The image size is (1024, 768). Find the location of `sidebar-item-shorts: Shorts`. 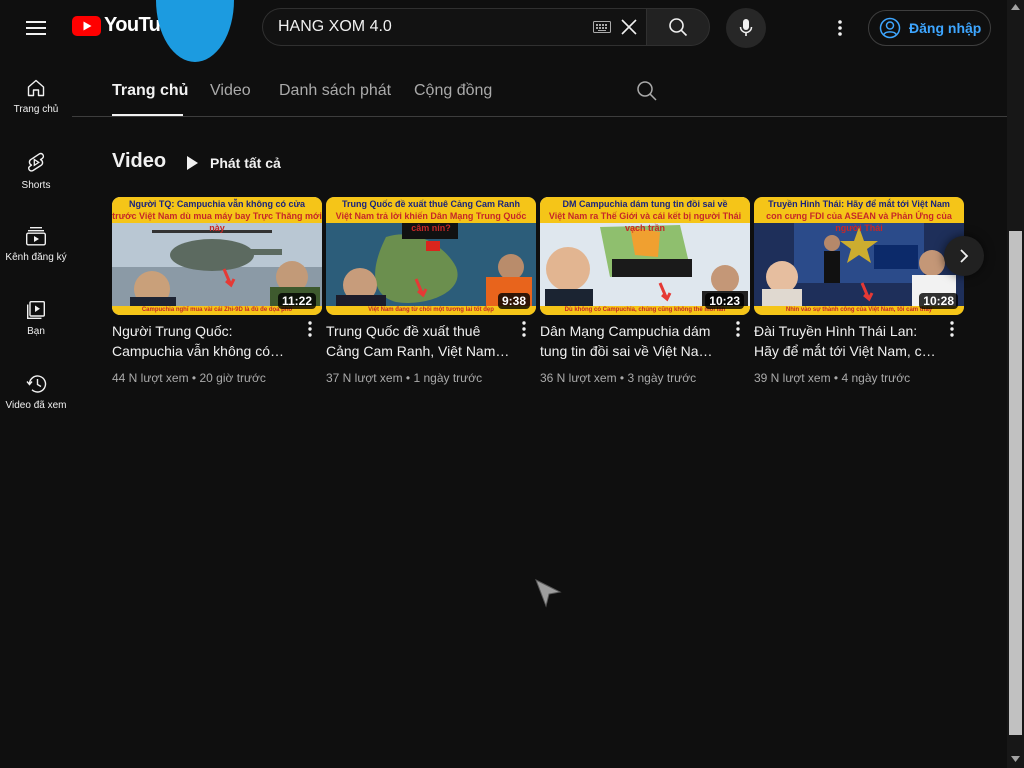

sidebar-item-shorts: Shorts is located at coordinates (36, 167).